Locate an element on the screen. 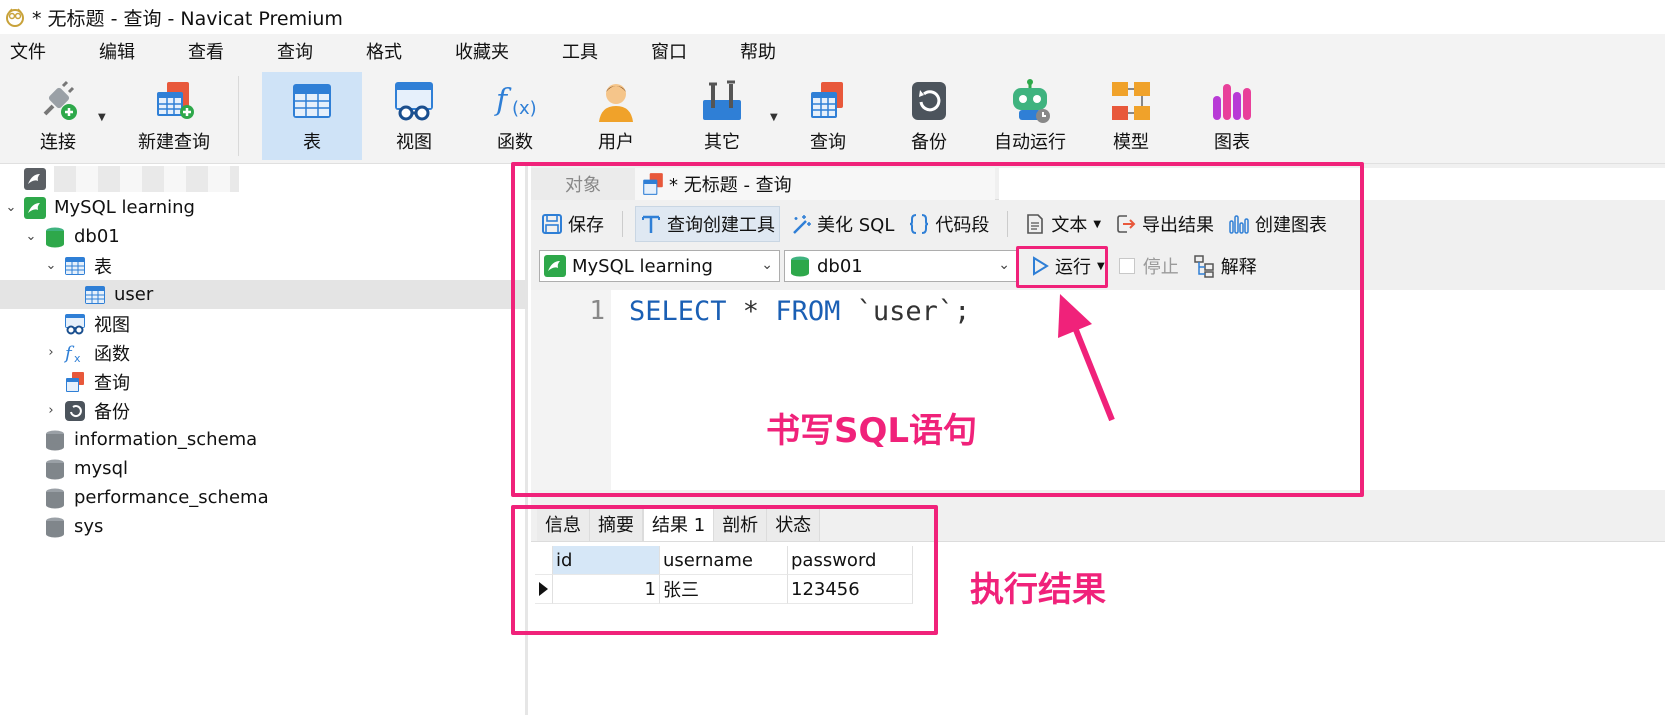 Image resolution: width=1665 pixels, height=715 pixels. svg-text: f is located at coordinates (503, 100).